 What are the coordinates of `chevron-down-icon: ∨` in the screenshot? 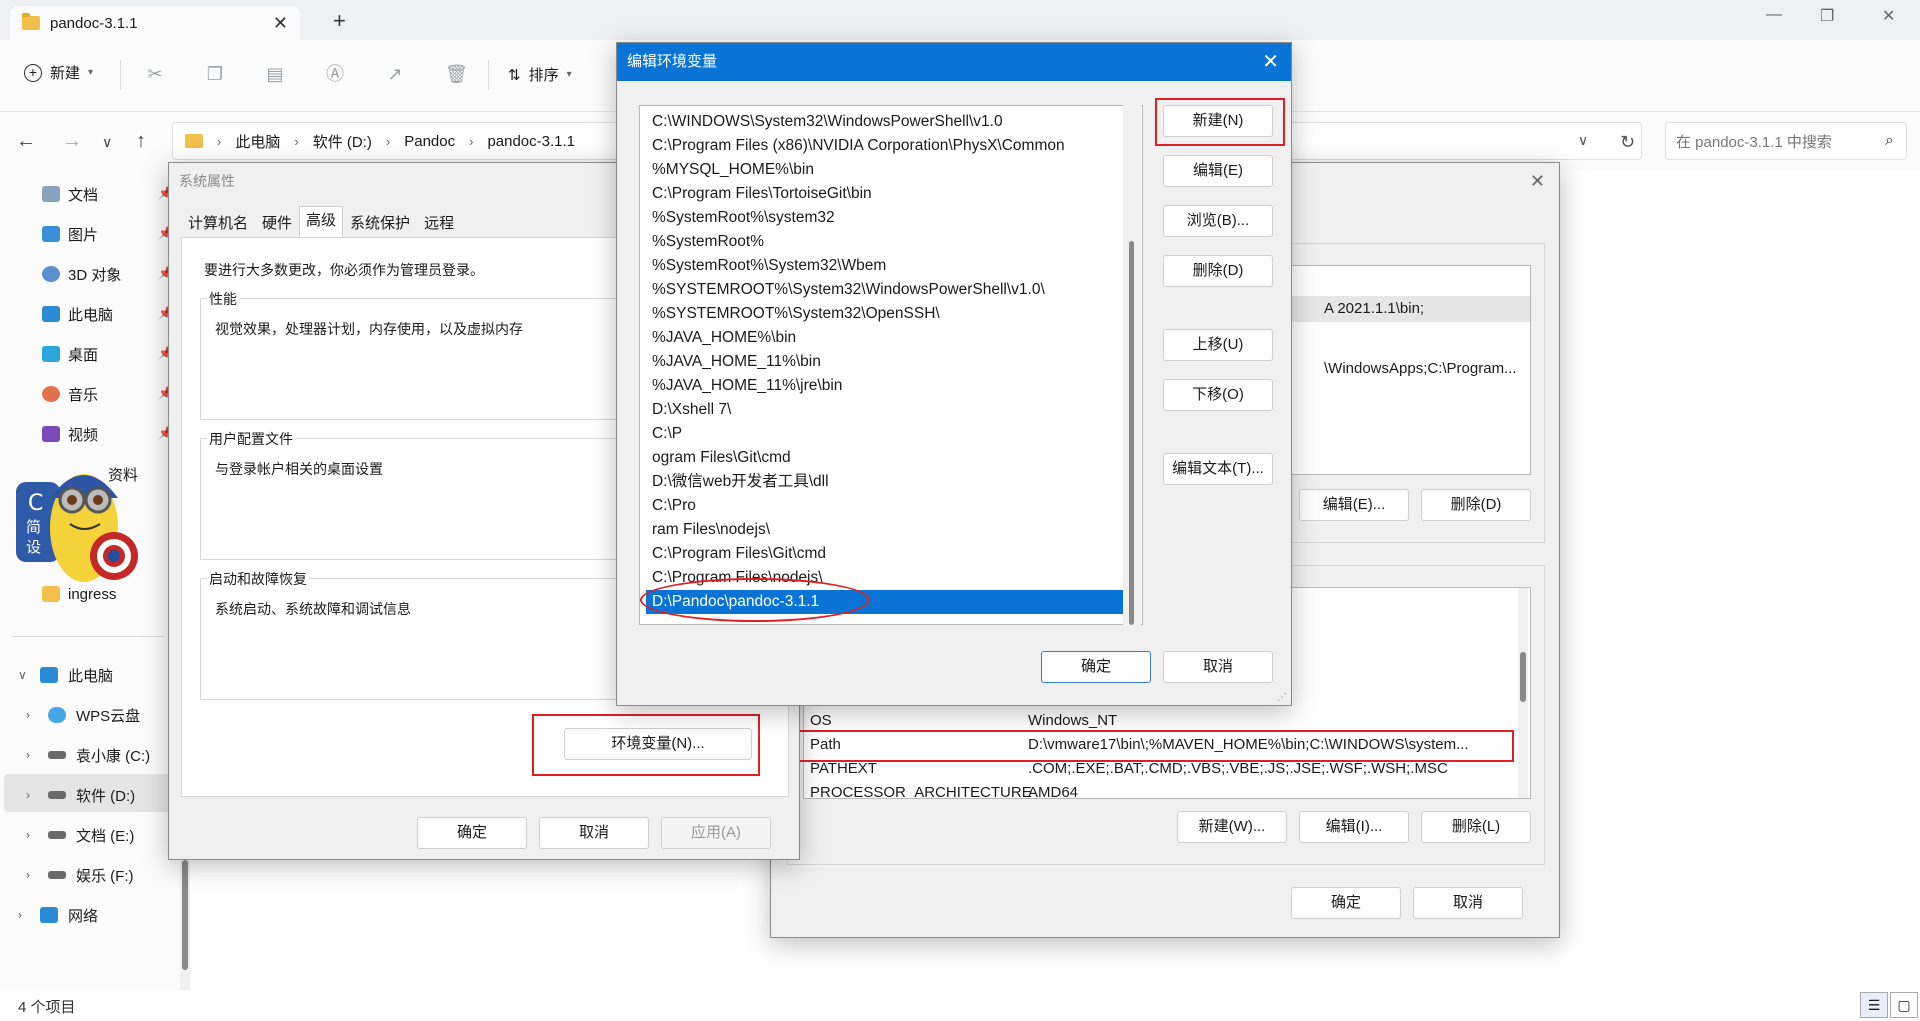 It's located at (24, 675).